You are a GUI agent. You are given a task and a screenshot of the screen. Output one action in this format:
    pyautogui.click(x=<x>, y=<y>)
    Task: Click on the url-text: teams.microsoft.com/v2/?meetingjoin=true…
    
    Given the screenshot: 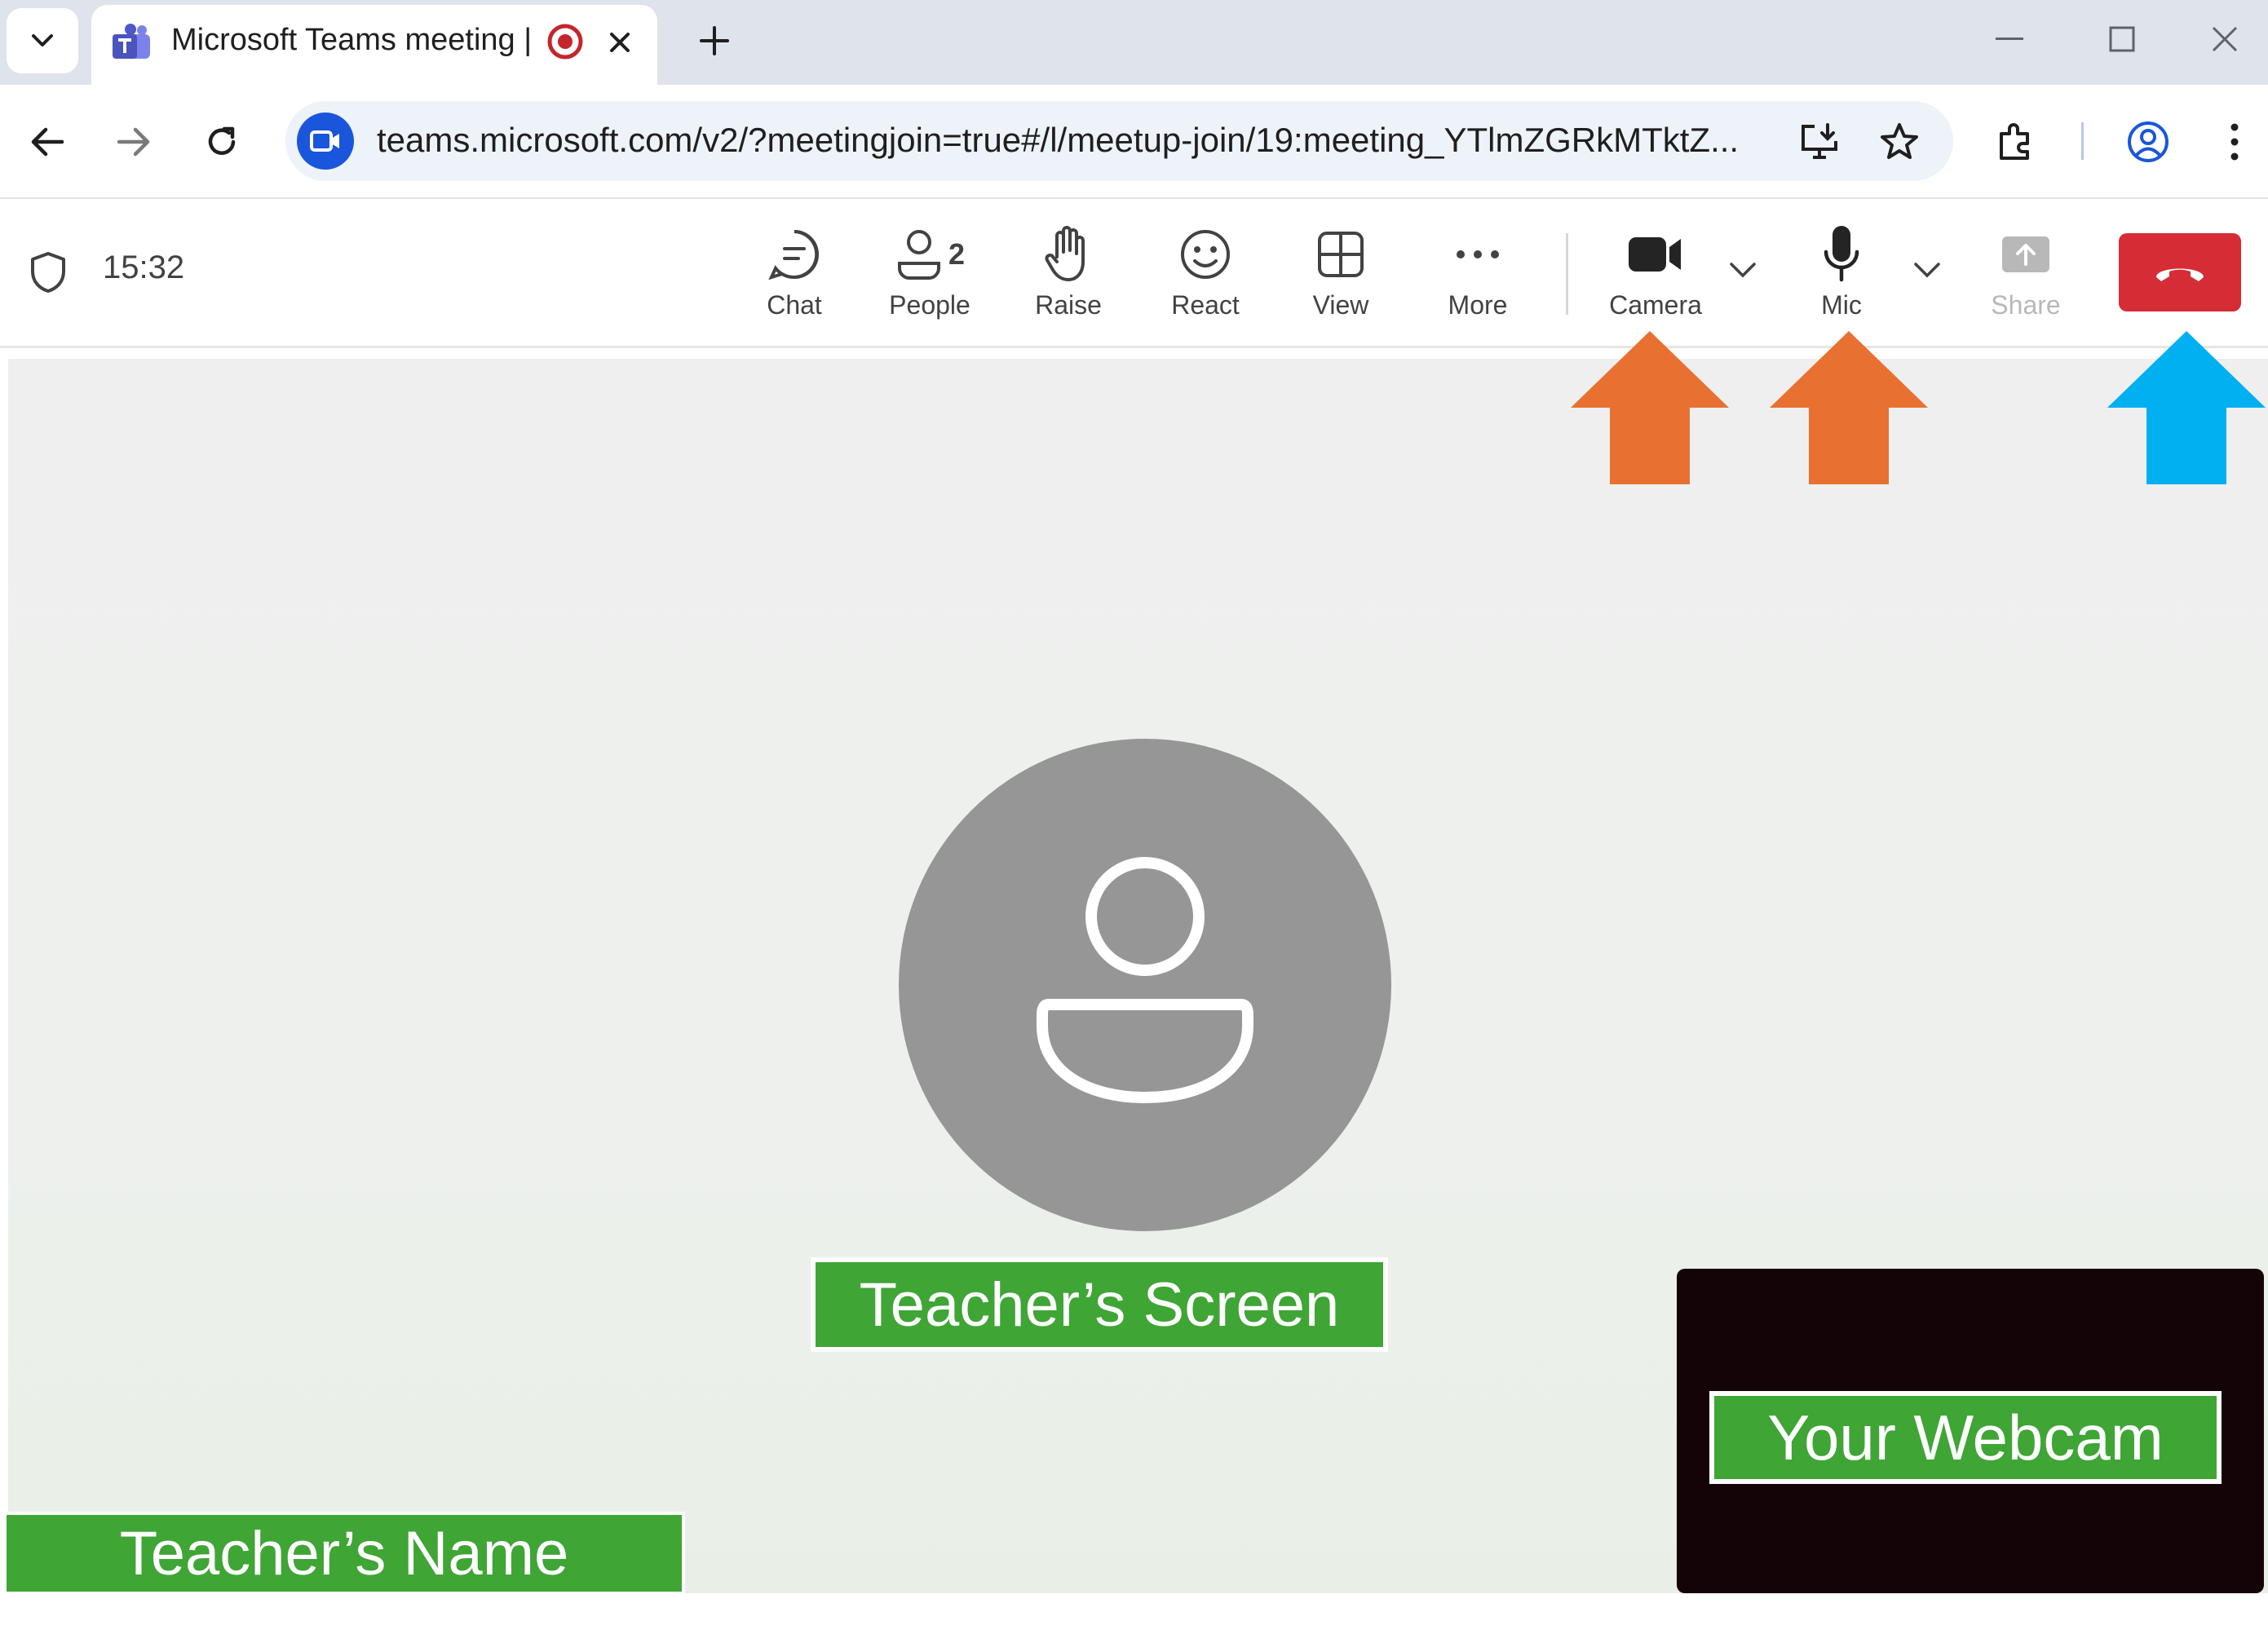 What is the action you would take?
    pyautogui.click(x=1058, y=140)
    